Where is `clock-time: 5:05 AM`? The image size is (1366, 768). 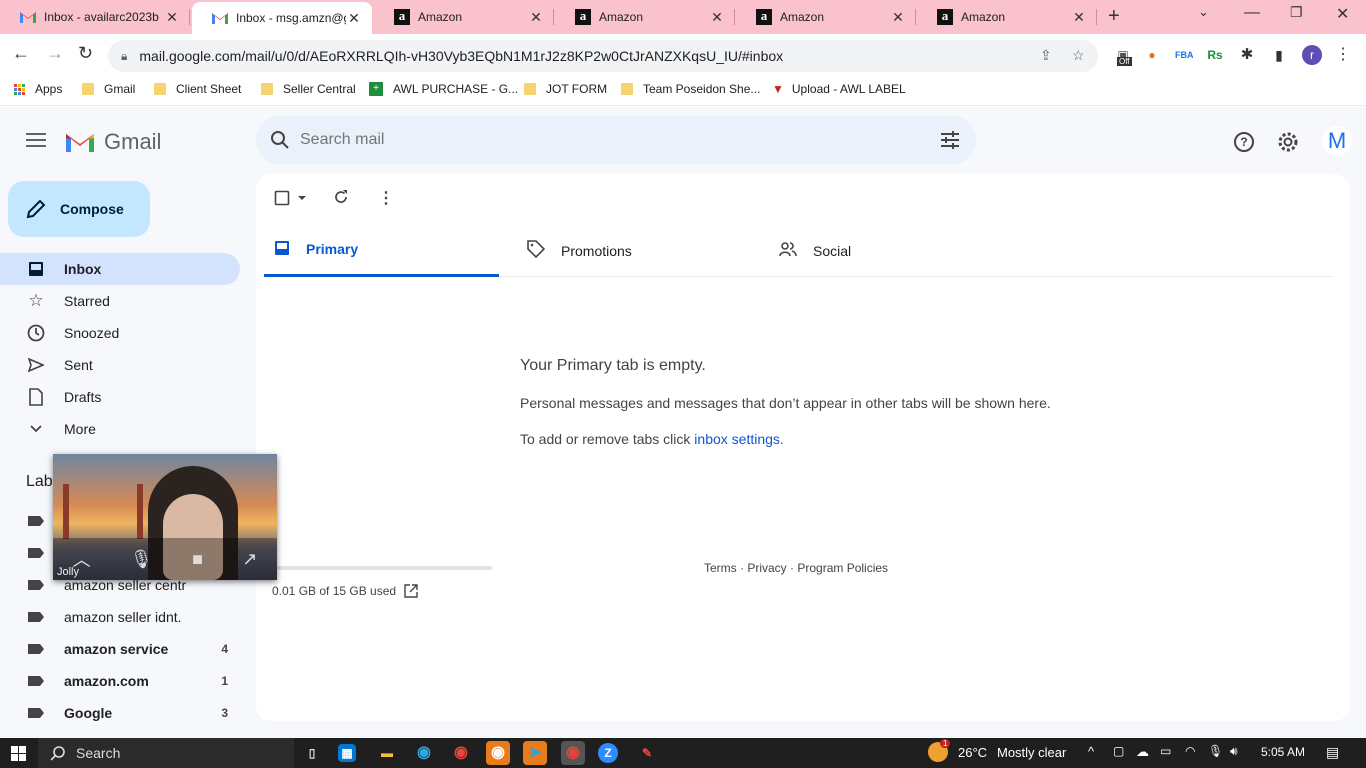 clock-time: 5:05 AM is located at coordinates (1283, 752).